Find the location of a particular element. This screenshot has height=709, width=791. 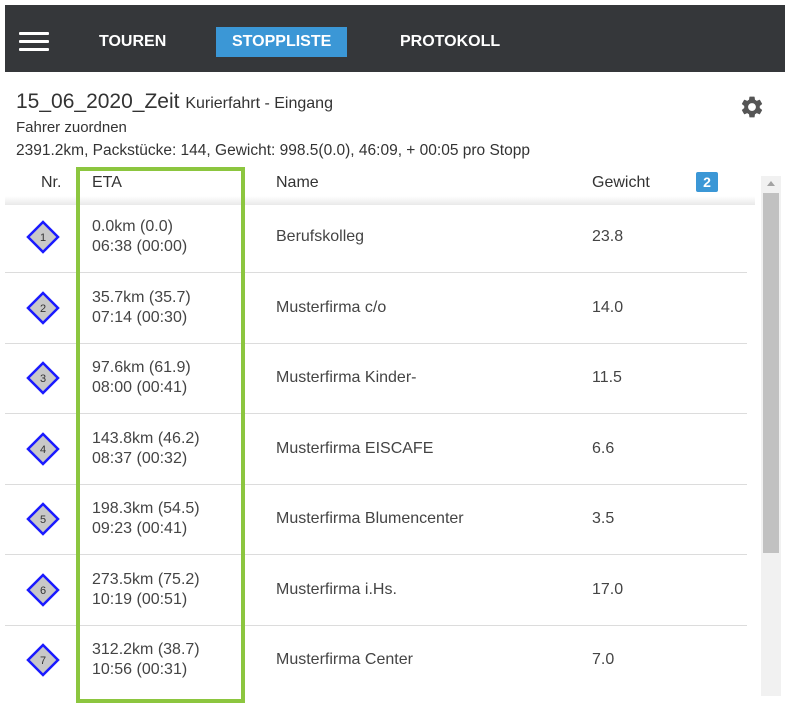

scrollbar is located at coordinates (771, 436).